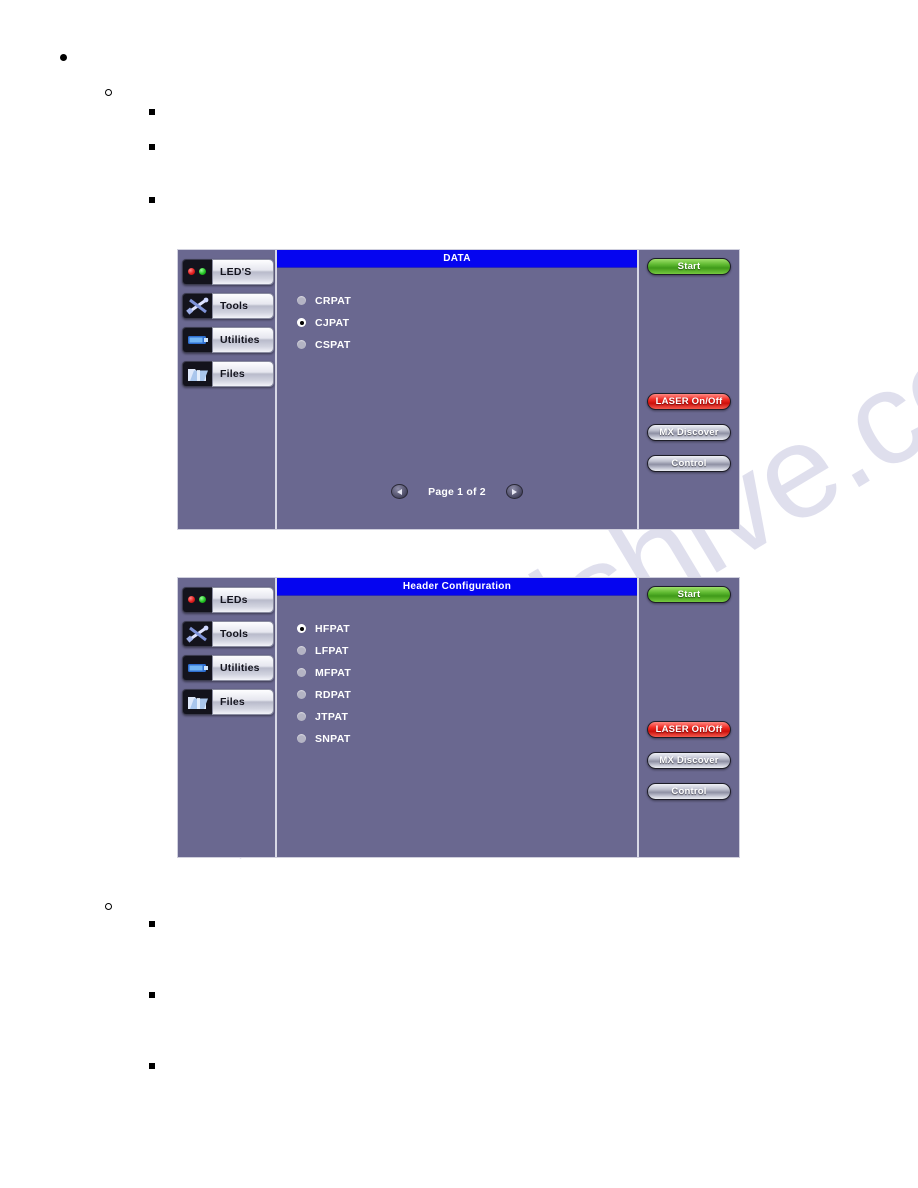  What do you see at coordinates (333, 694) in the screenshot?
I see `radio-option-label: RDPAT` at bounding box center [333, 694].